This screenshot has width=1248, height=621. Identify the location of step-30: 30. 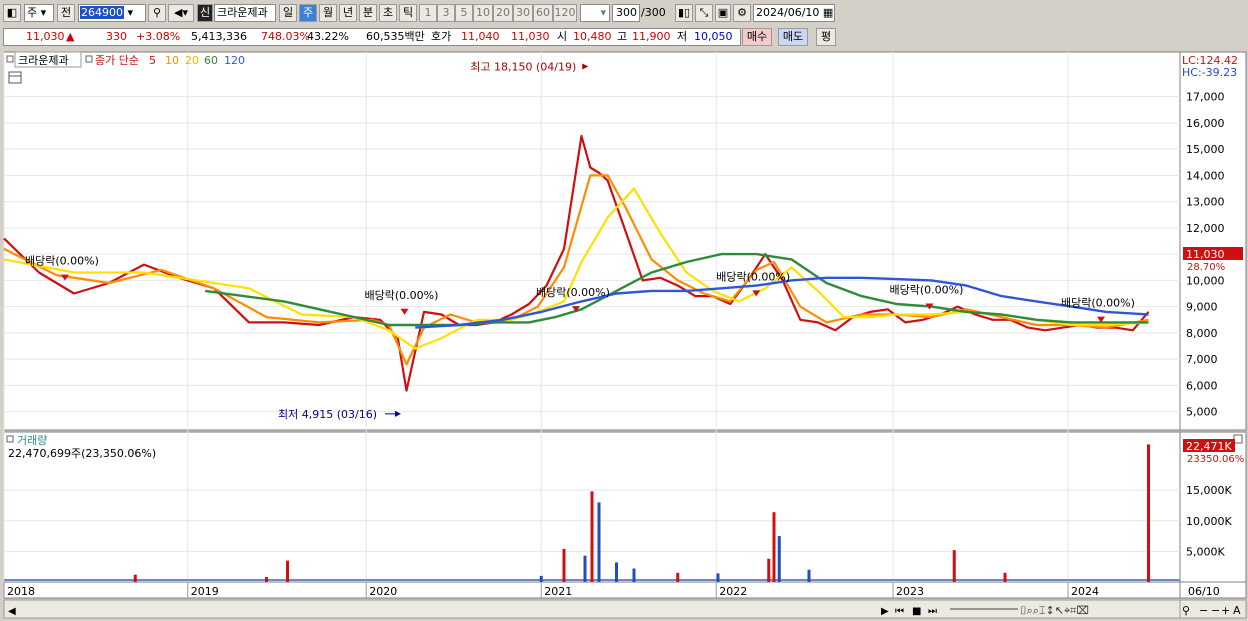
(523, 13).